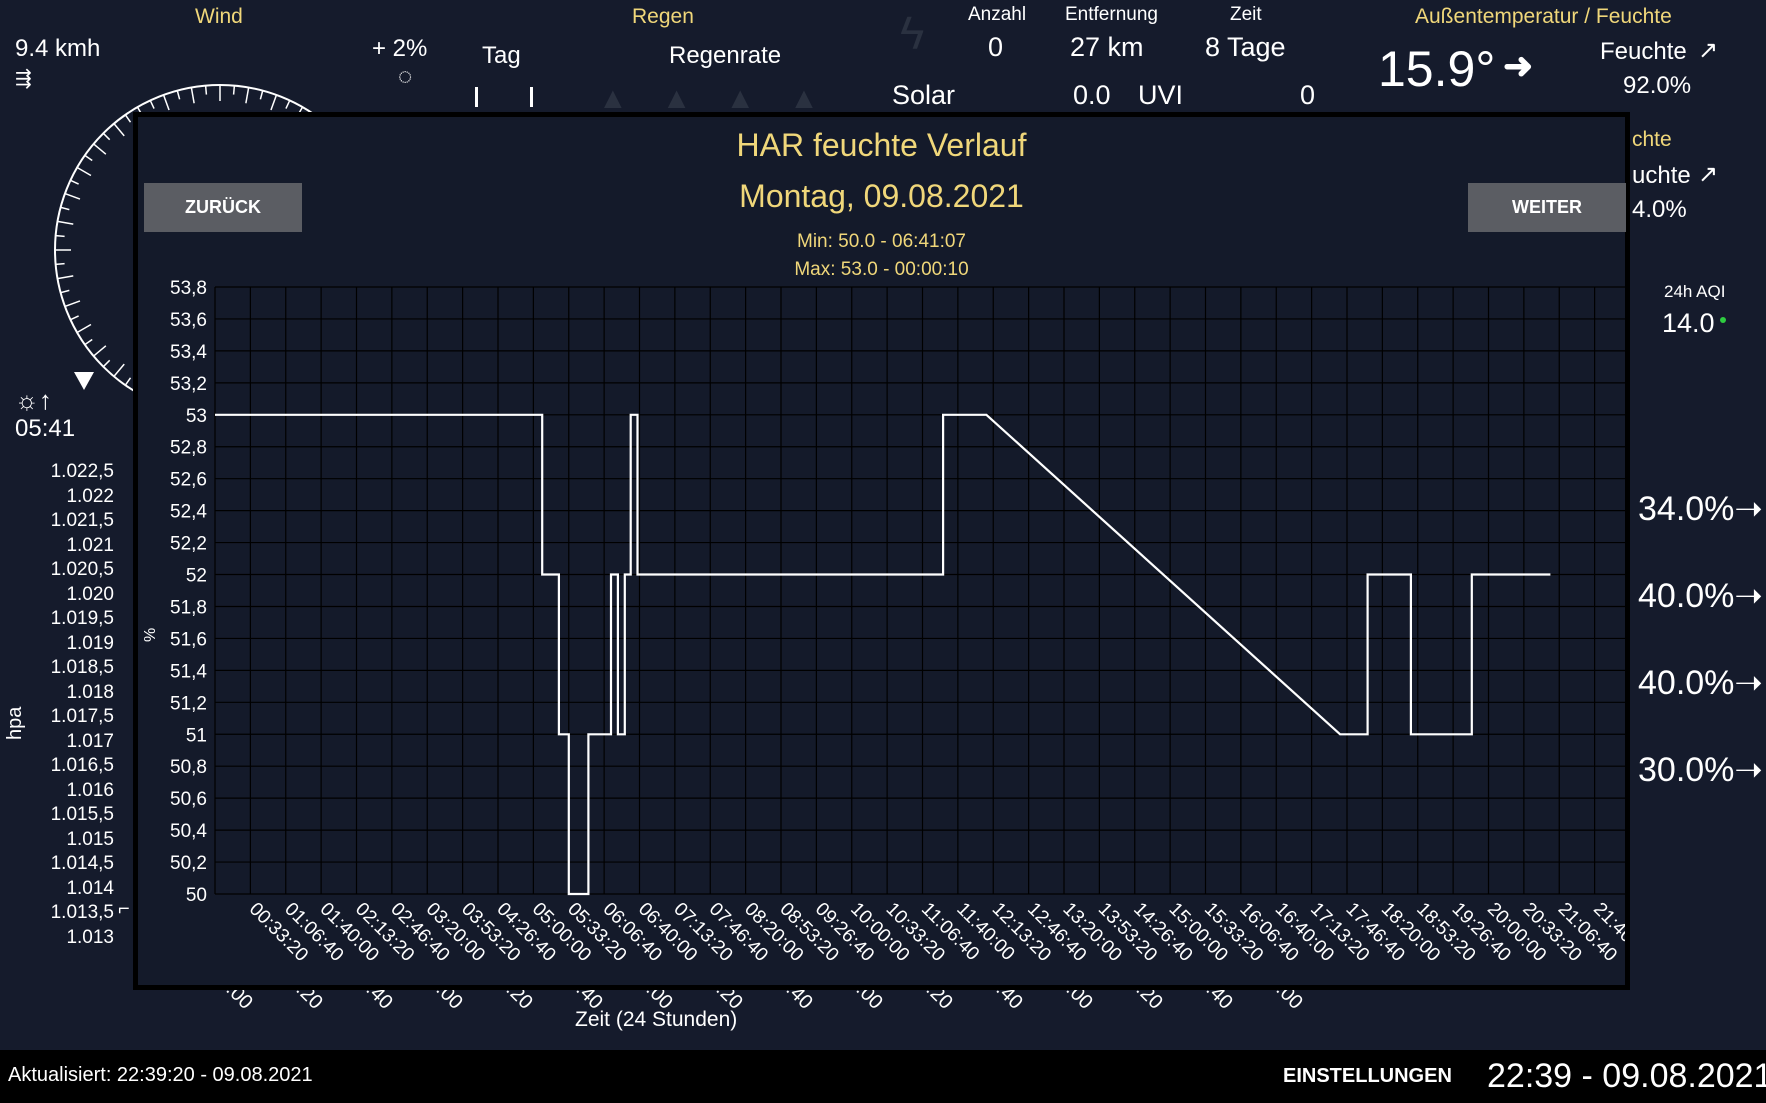  I want to click on outdoor-humidity: 92.0%, so click(1657, 85).